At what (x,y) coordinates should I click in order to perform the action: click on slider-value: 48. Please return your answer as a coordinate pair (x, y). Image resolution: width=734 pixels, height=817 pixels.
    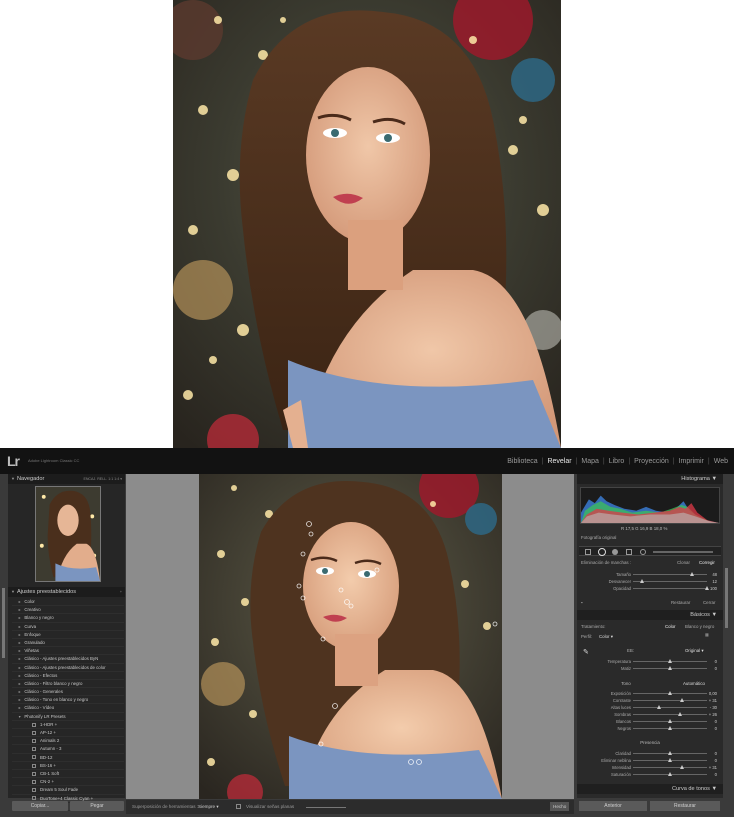
    Looking at the image, I should click on (714, 574).